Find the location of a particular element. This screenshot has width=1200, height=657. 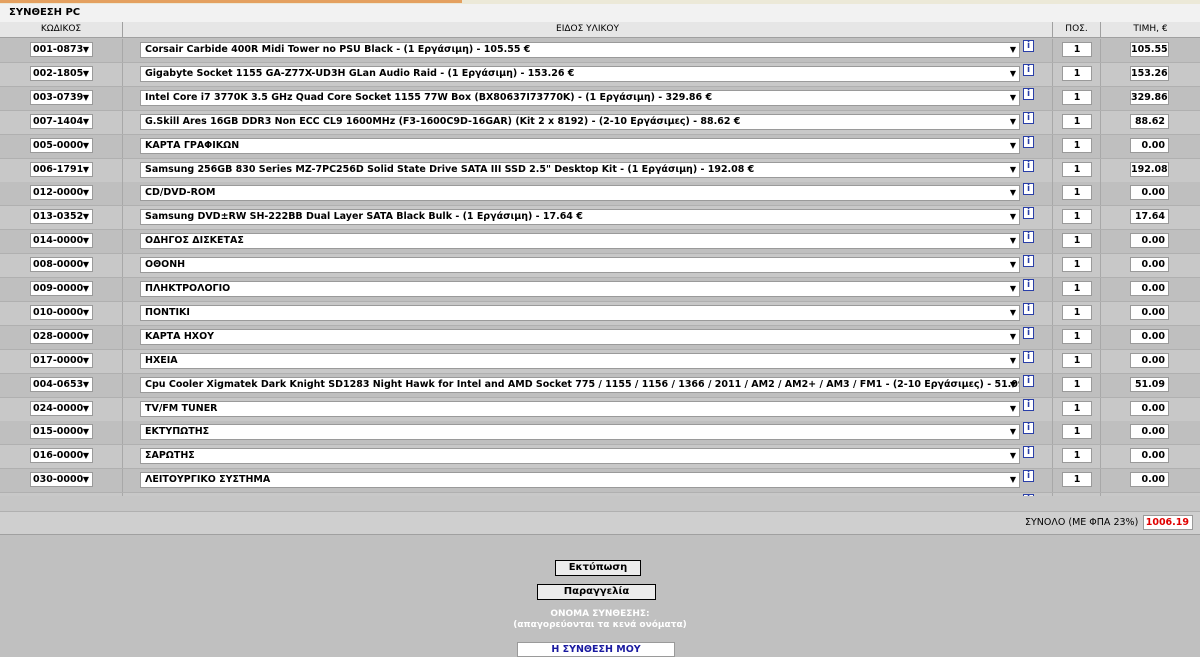

item-select: ΣΑΡΩΤΗΣ ▼ is located at coordinates (580, 456).